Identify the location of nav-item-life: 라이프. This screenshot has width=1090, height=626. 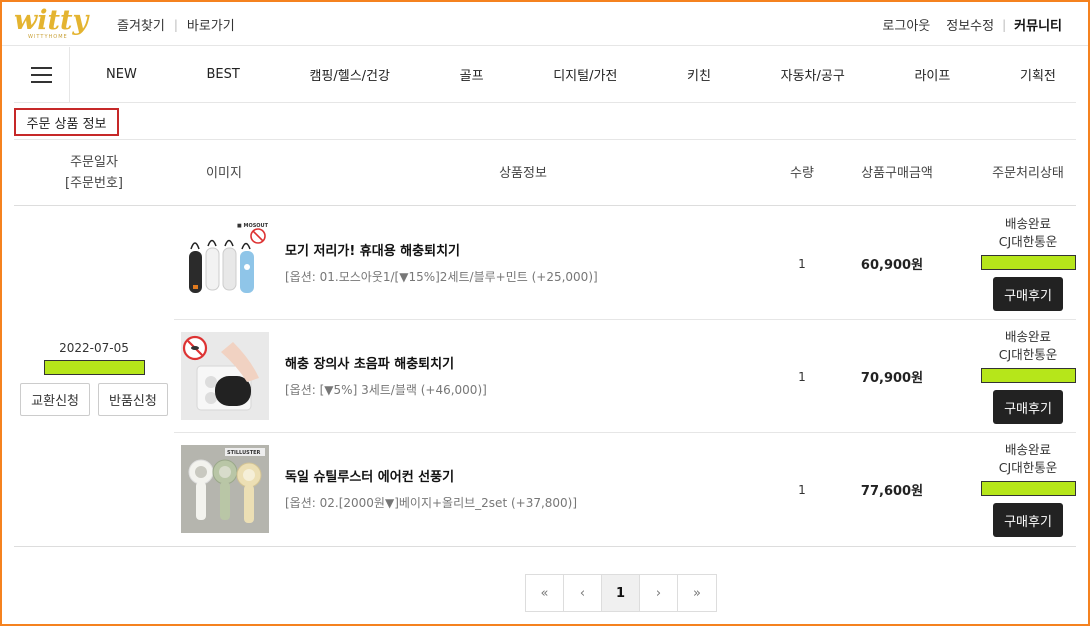
(932, 74).